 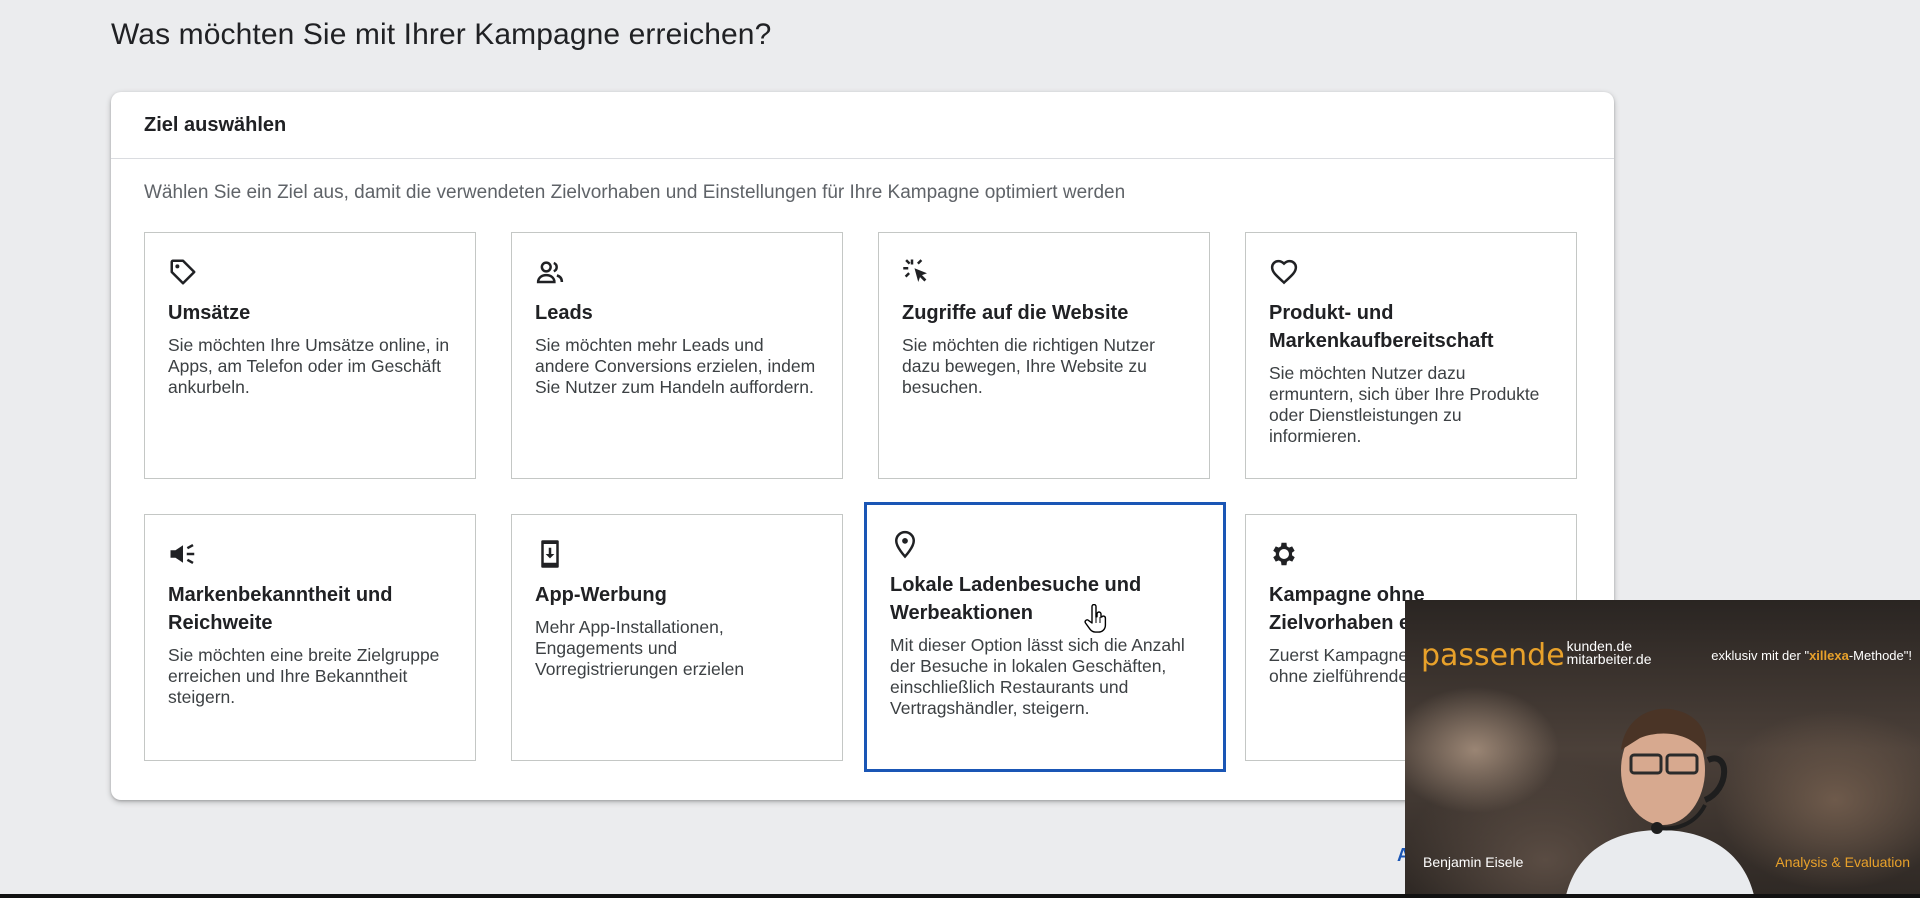 I want to click on card-title: Markenbekanntheit und Reichweite, so click(x=280, y=609).